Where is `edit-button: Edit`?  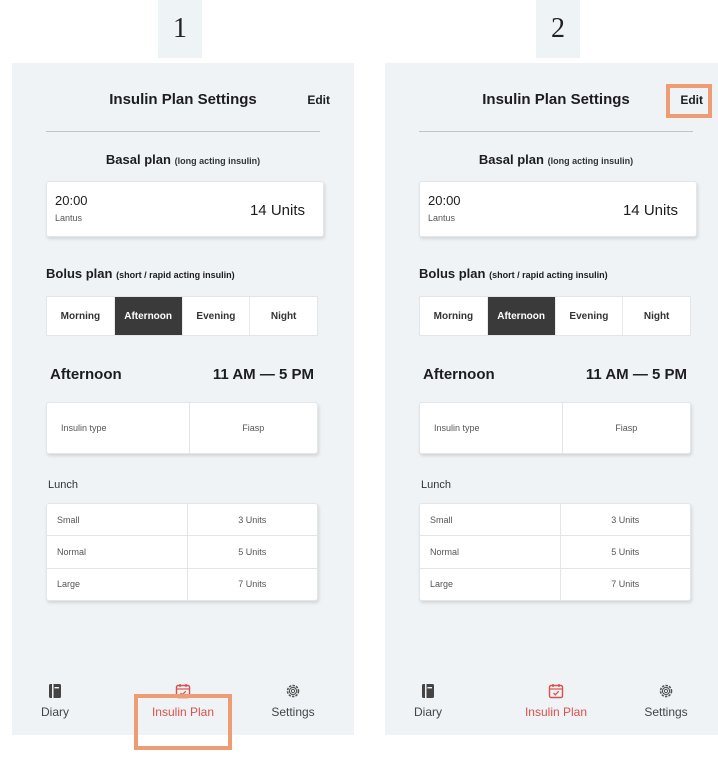 edit-button: Edit is located at coordinates (318, 100).